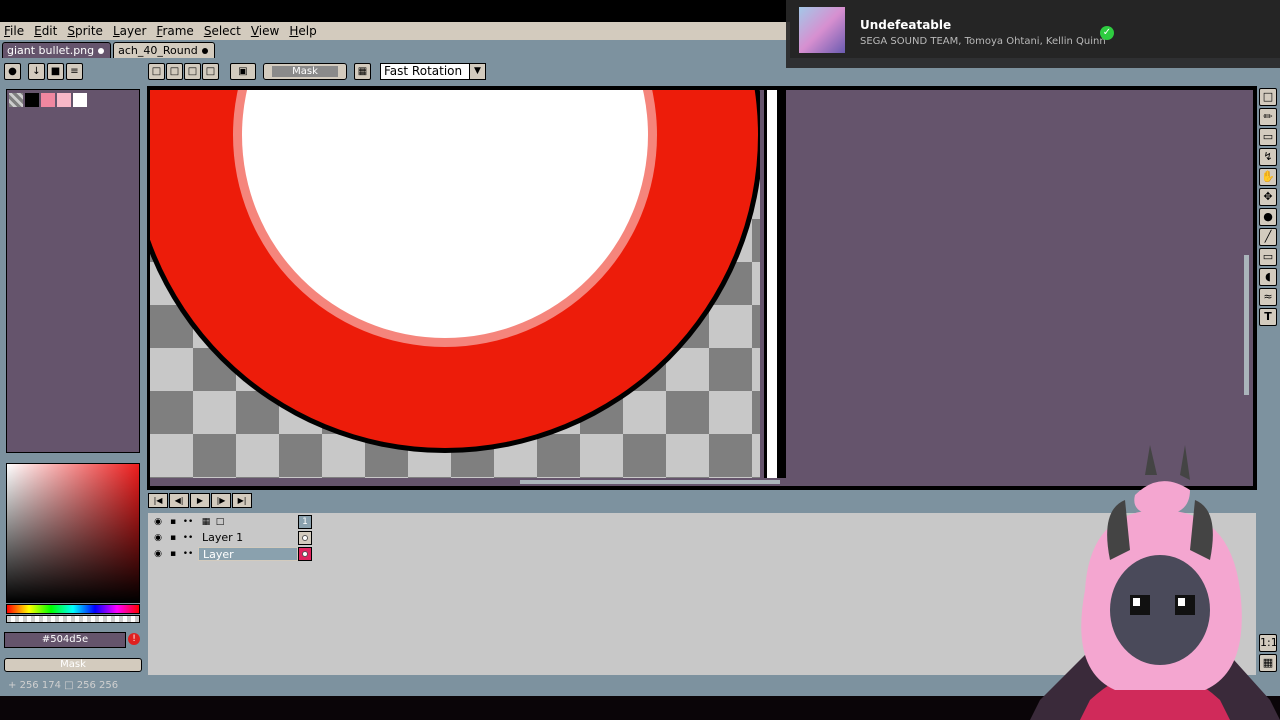  Describe the element at coordinates (1268, 317) in the screenshot. I see `text-tool-icon: T` at that location.